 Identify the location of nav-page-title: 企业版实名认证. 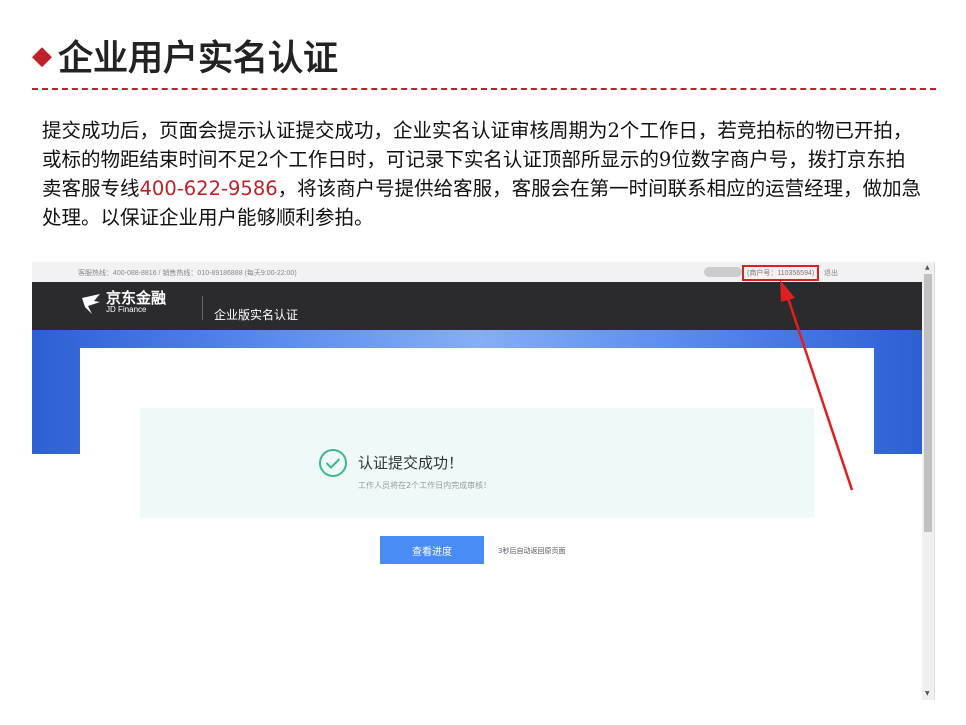
(256, 315).